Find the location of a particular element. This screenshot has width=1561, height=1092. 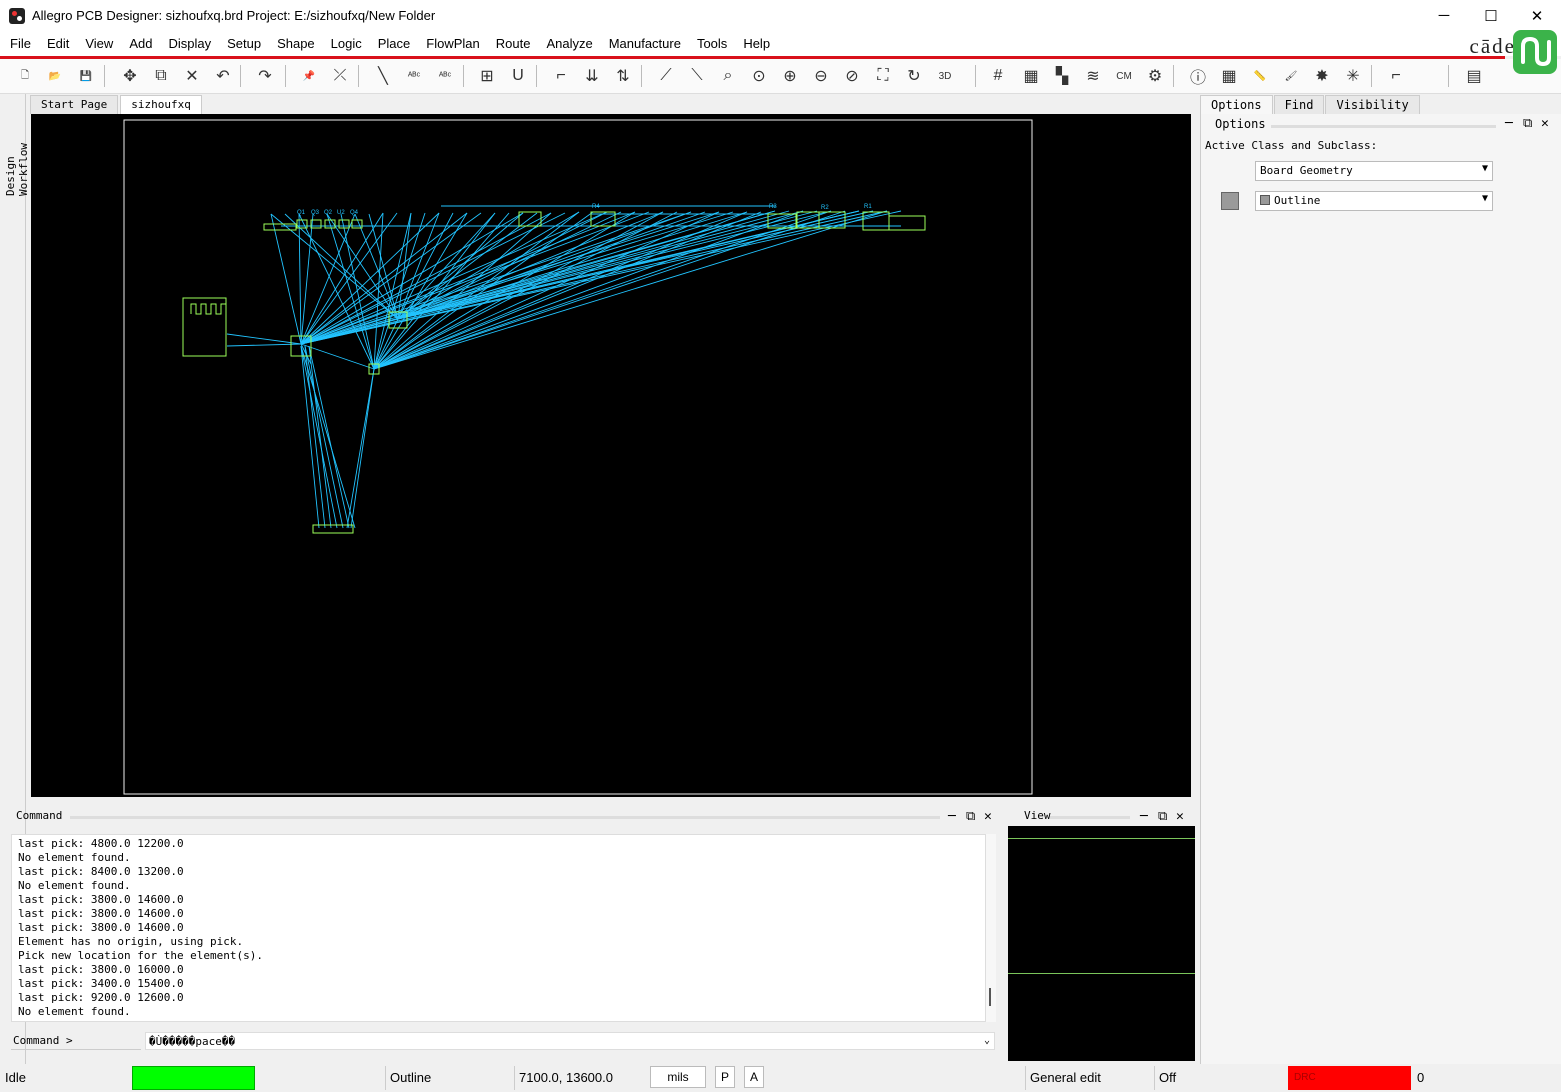

chevron-down-icon: ⌄ is located at coordinates (987, 1040).